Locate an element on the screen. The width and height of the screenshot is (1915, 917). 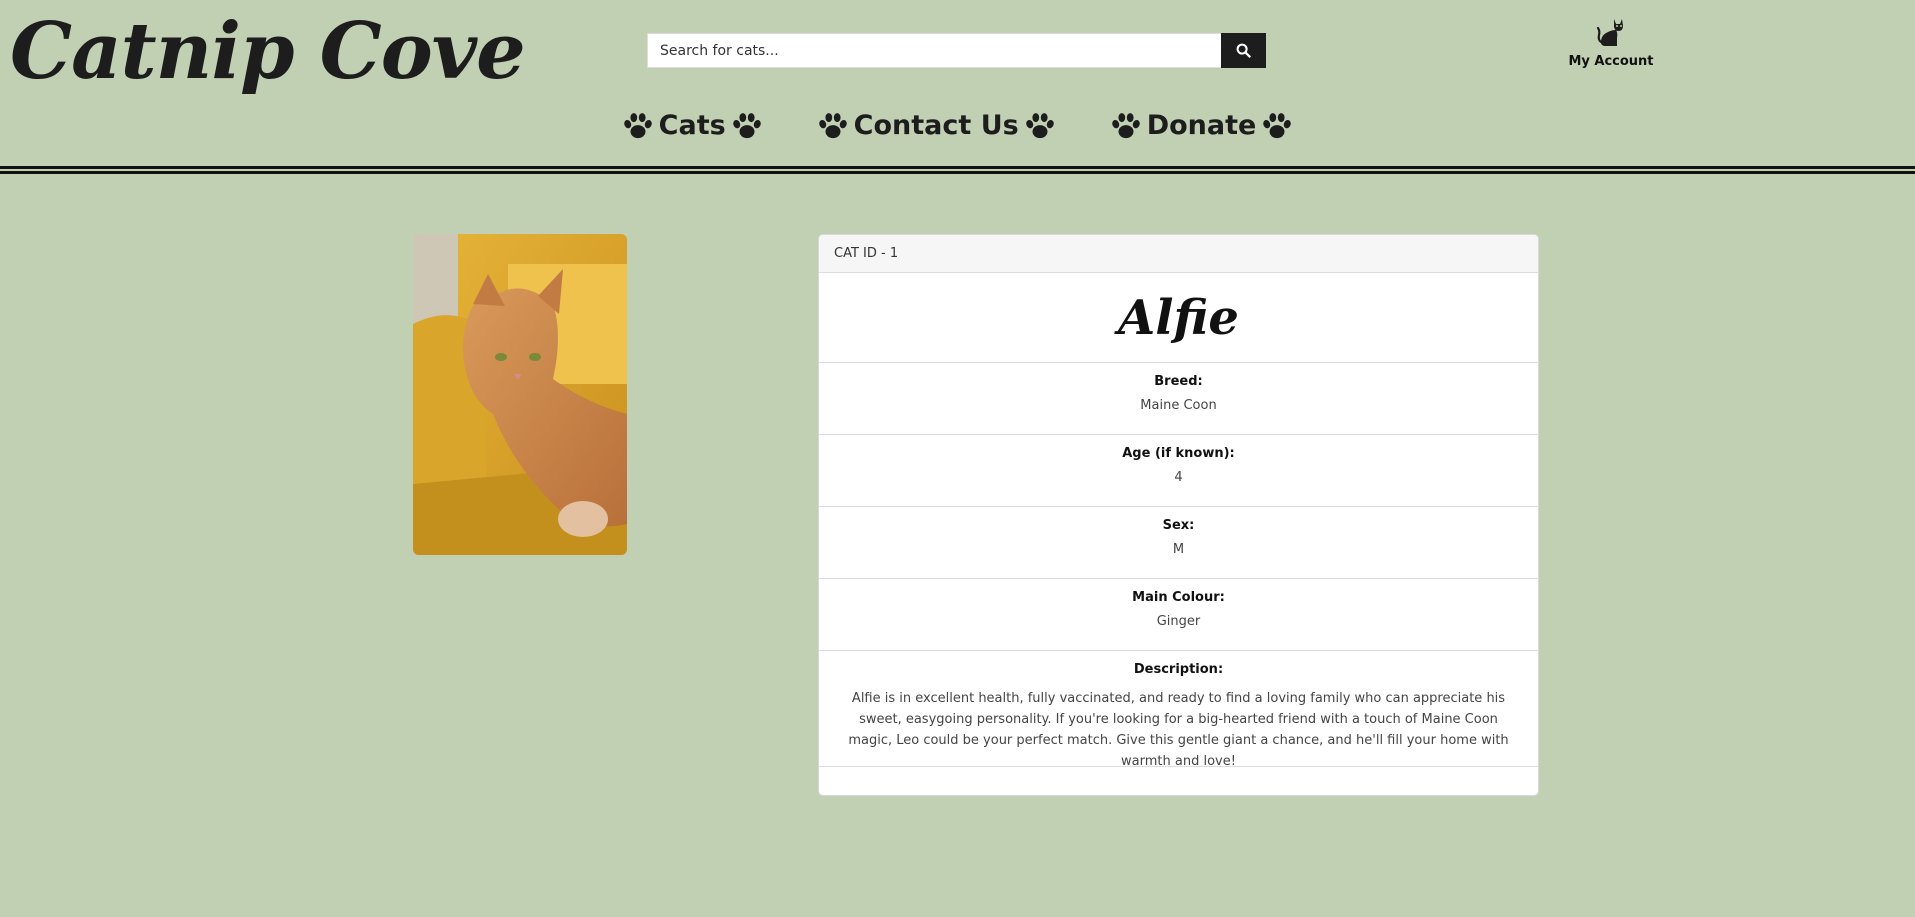
field-value: Ginger is located at coordinates (1178, 621).